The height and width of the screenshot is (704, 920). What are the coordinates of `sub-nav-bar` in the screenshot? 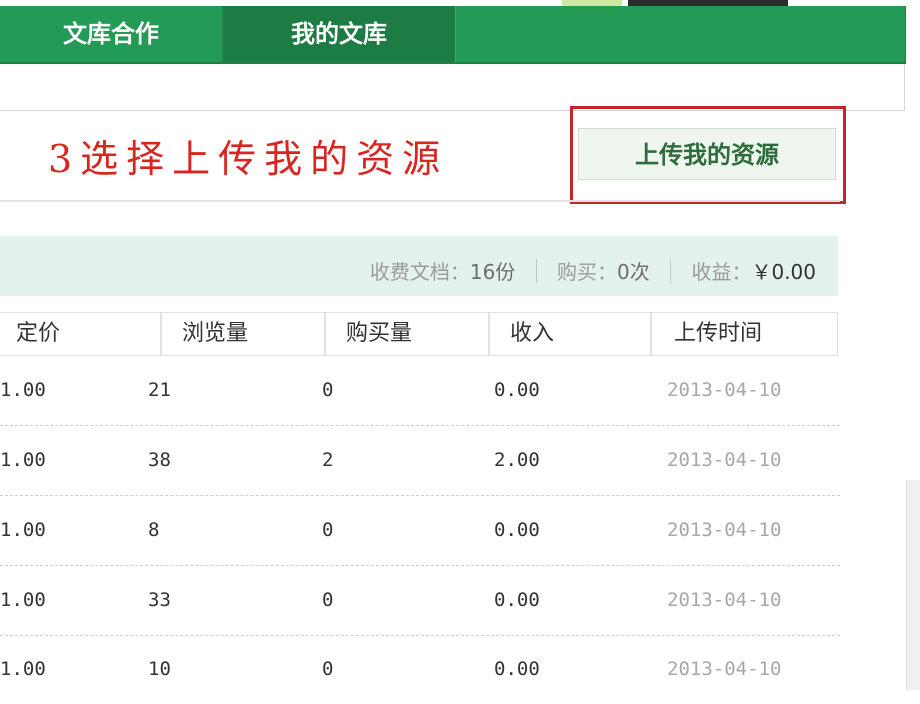 It's located at (452, 87).